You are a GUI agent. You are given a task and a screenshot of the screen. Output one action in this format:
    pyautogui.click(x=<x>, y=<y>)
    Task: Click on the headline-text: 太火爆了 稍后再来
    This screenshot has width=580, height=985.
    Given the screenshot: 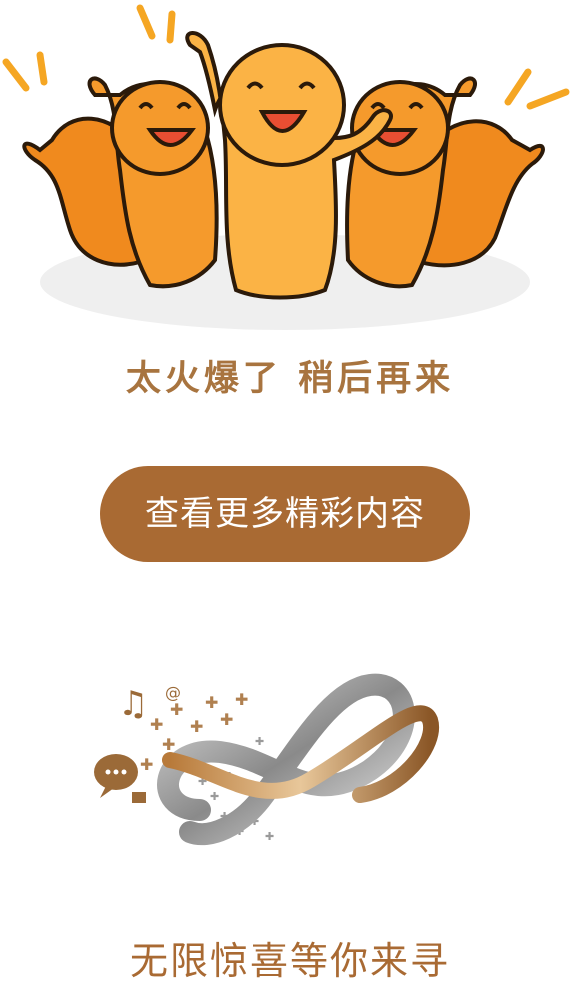 What is the action you would take?
    pyautogui.click(x=290, y=378)
    